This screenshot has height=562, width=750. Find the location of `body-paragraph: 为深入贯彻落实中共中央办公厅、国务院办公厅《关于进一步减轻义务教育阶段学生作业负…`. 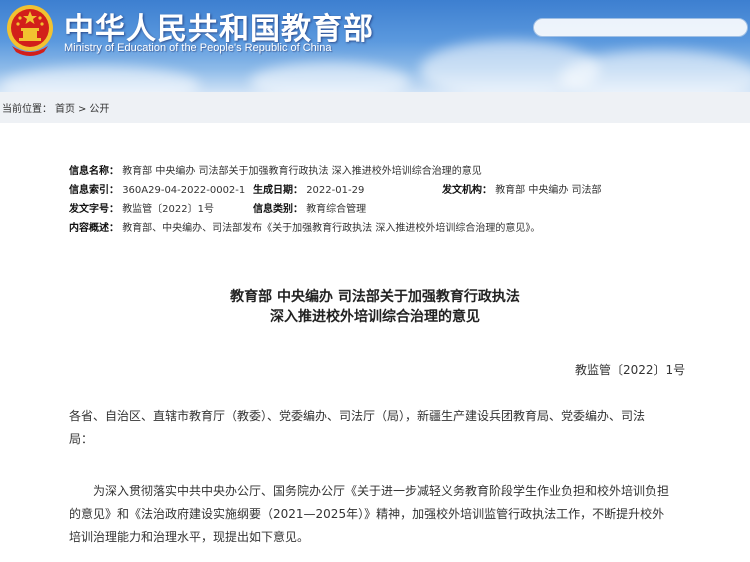

body-paragraph: 为深入贯彻落实中共中央办公厅、国务院办公厅《关于进一步减轻义务教育阶段学生作业负… is located at coordinates (380, 514).